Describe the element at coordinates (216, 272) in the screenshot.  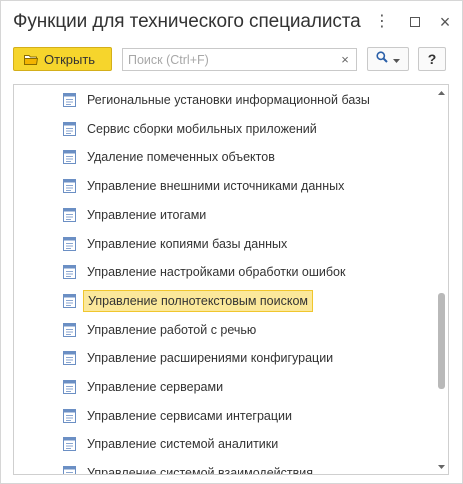
I see `list-item-label: Управление настройками обработки ошибок` at that location.